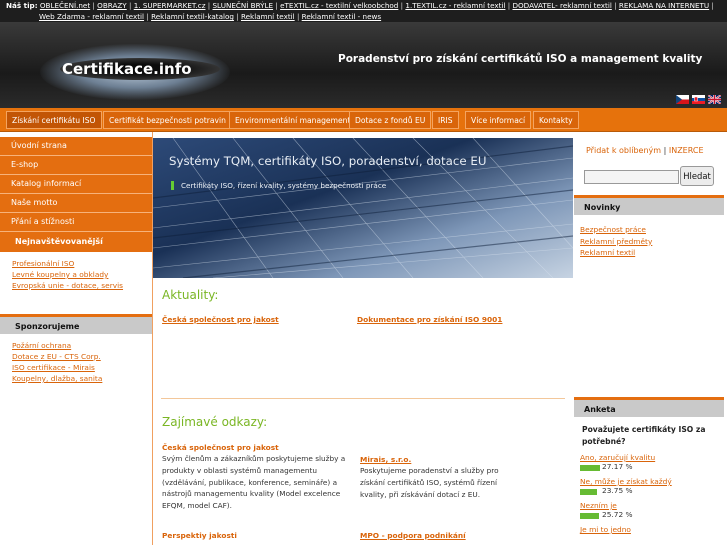 This screenshot has width=727, height=545. Describe the element at coordinates (199, 535) in the screenshot. I see `link-title: Perspektiy jakosti` at that location.